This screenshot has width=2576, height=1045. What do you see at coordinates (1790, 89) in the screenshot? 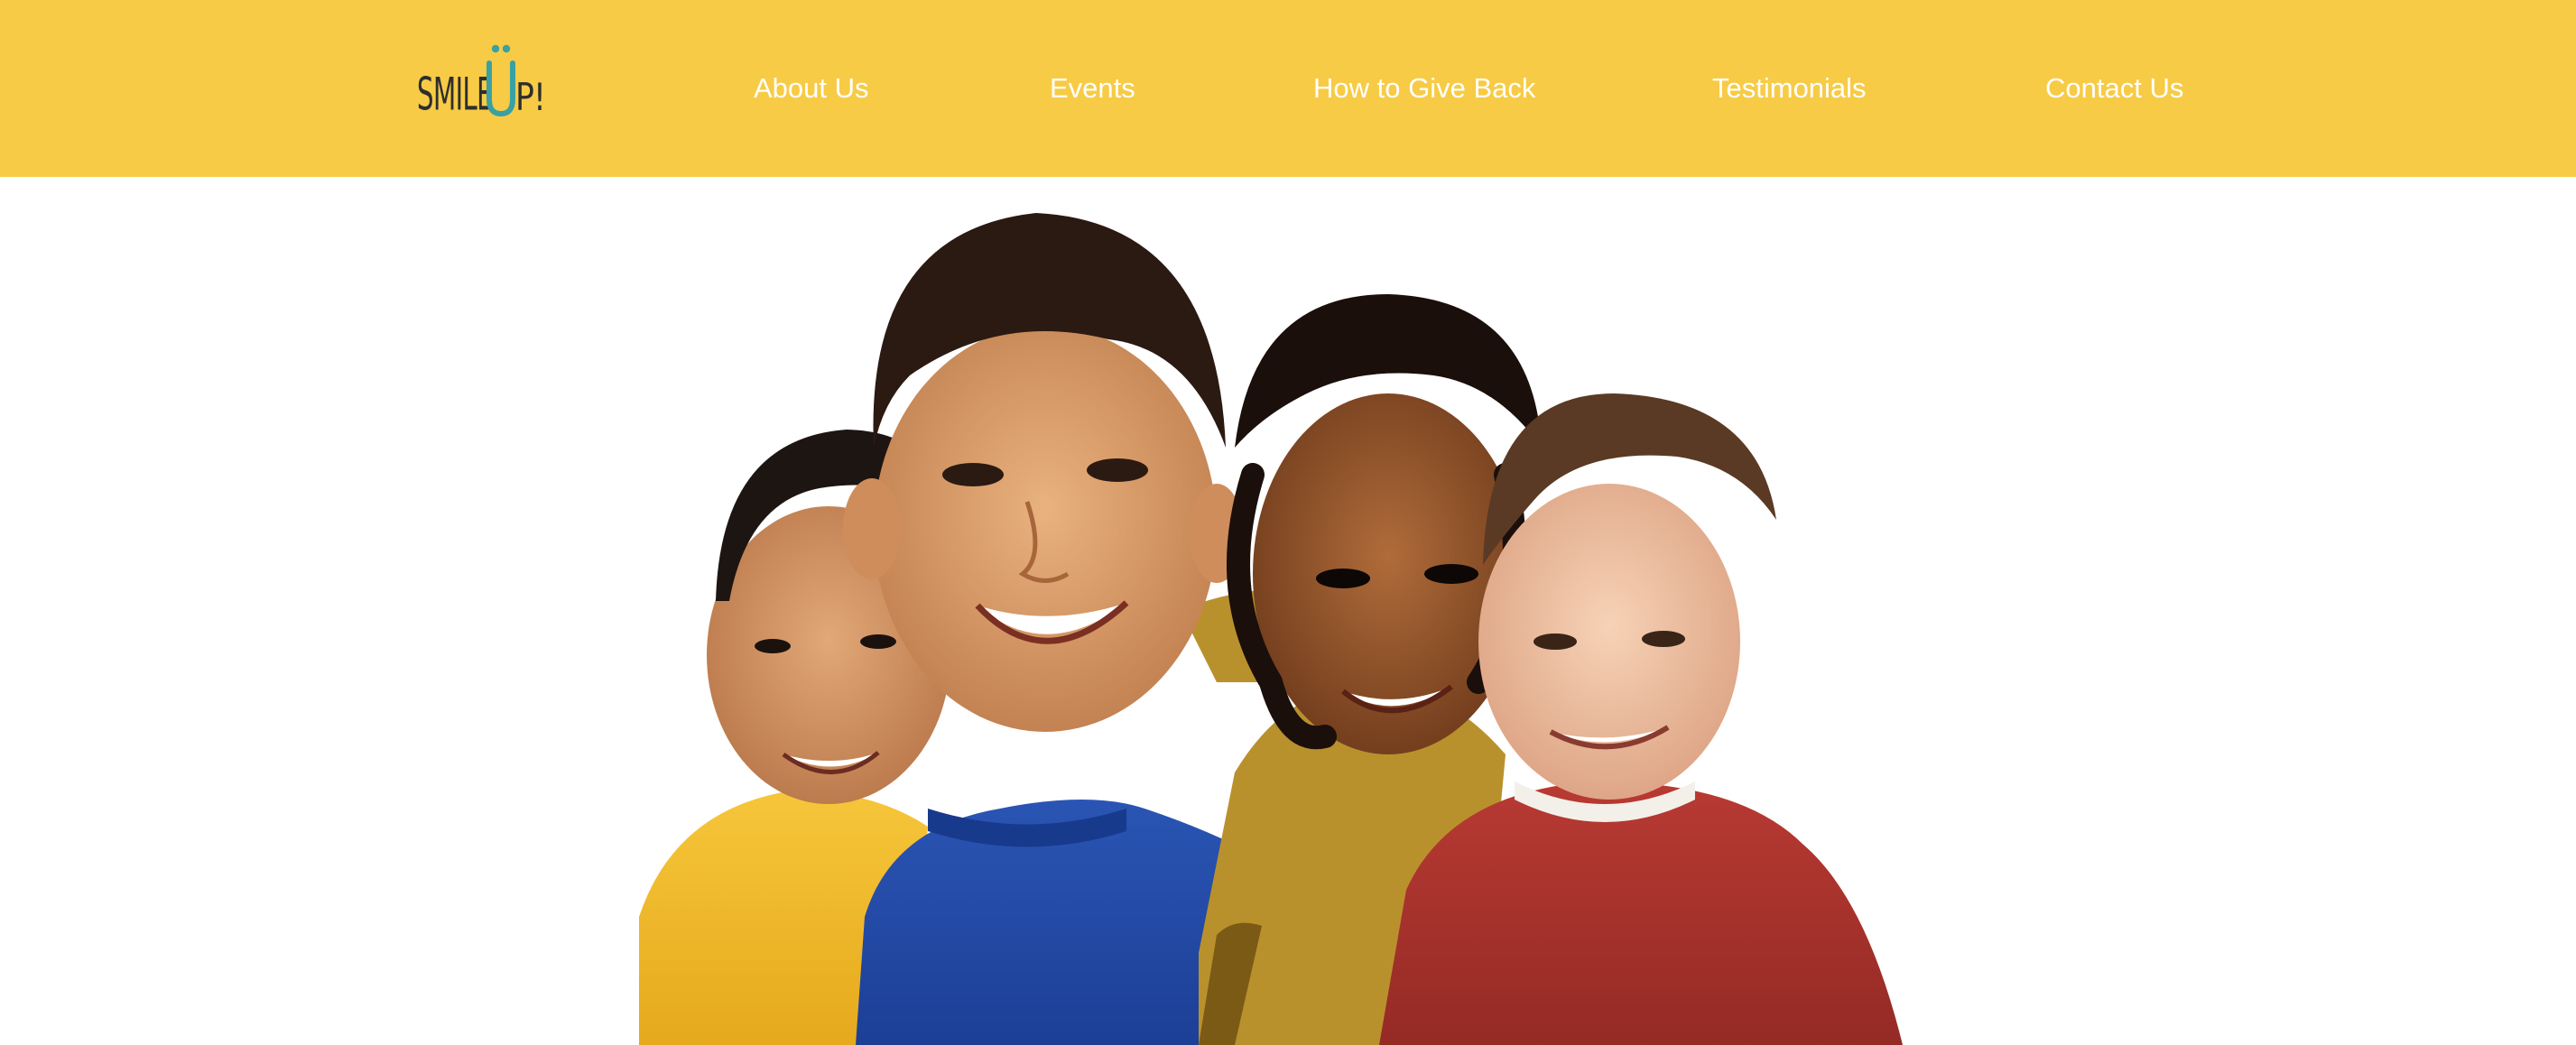
I see `nav-testimonials: Testimonials` at bounding box center [1790, 89].